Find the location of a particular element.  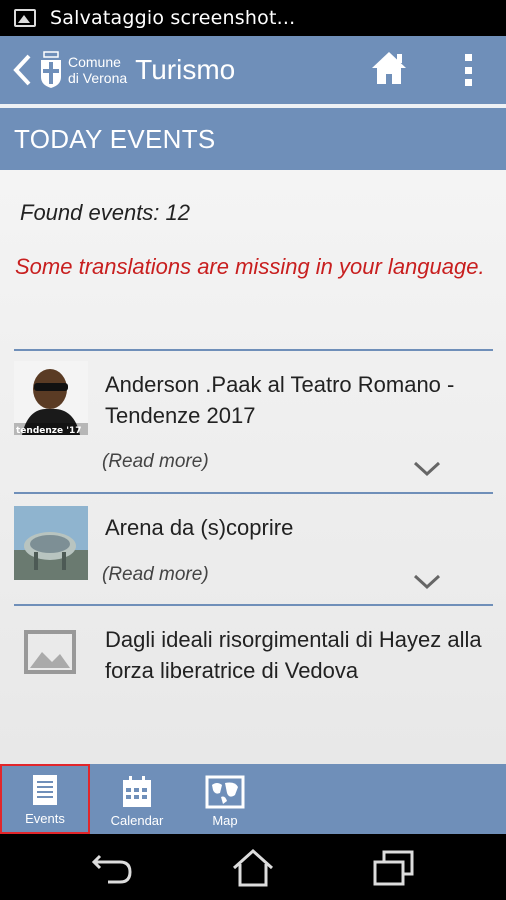

found-events-count: Found events: 12 is located at coordinates (105, 212).